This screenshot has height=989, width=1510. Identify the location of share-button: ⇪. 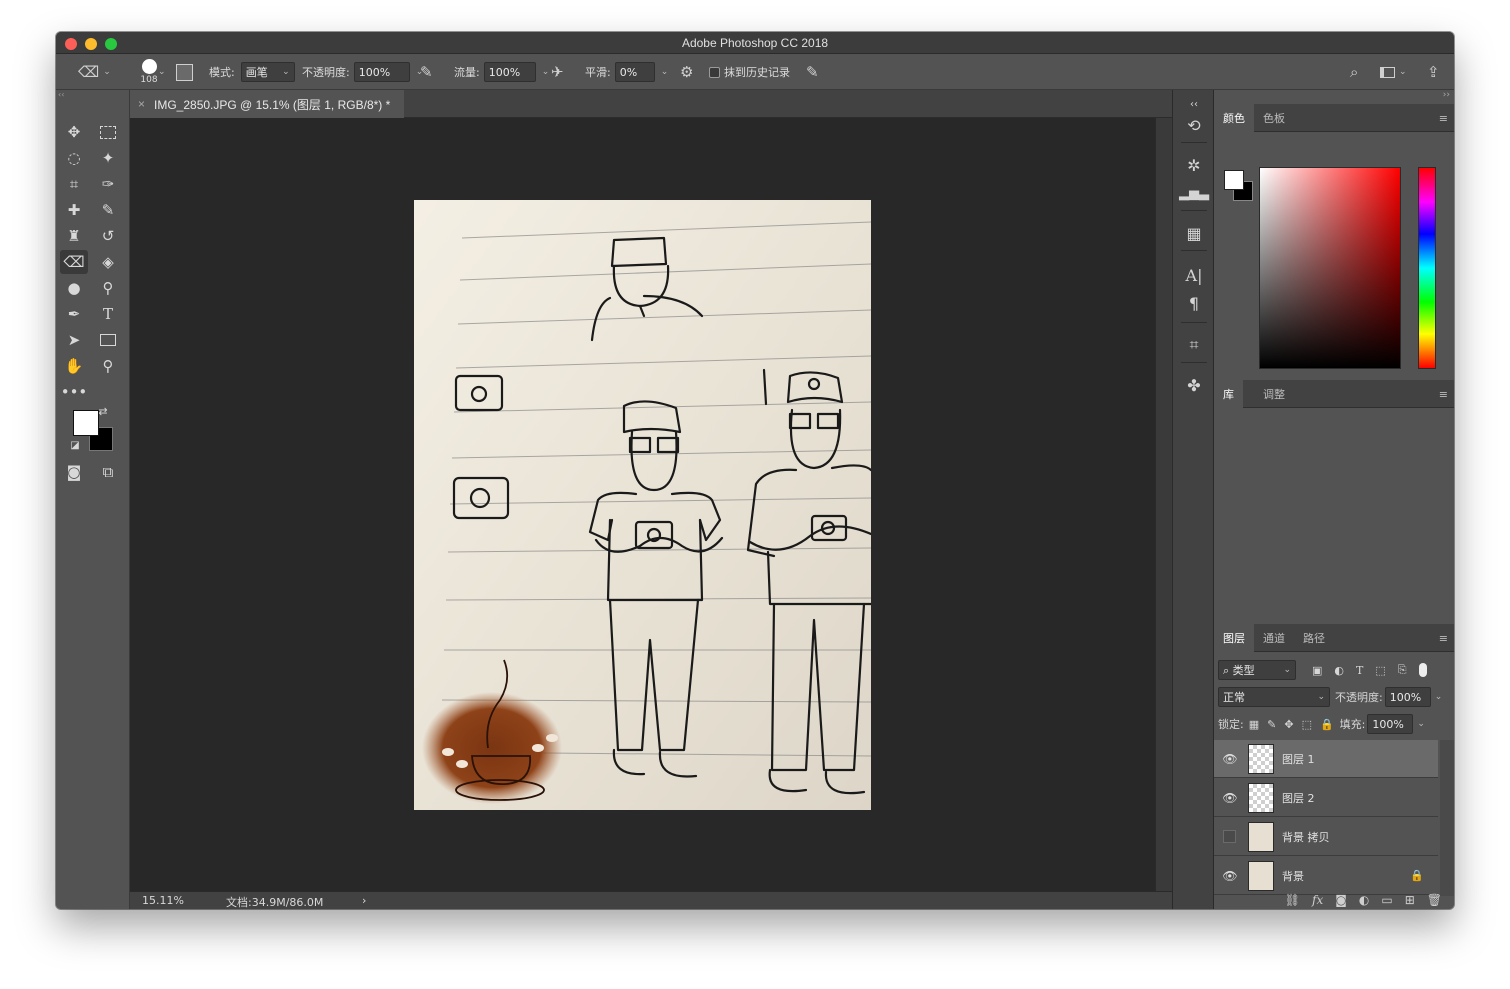
(1433, 72).